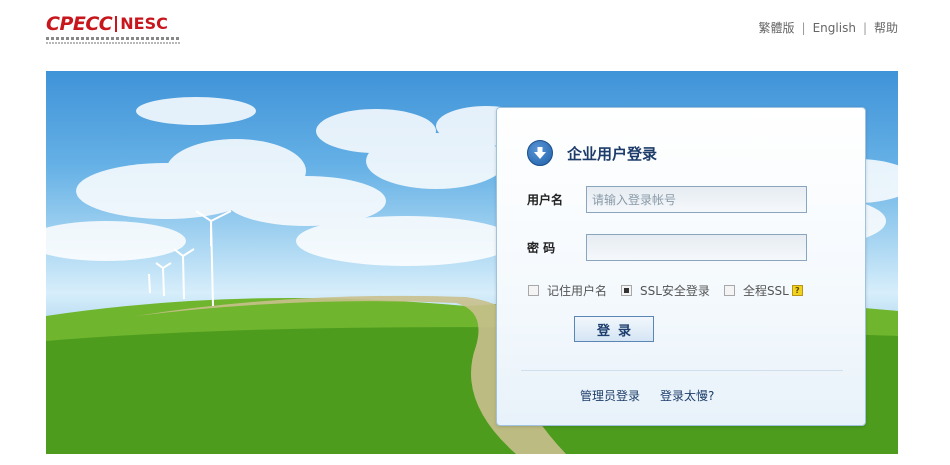  Describe the element at coordinates (886, 27) in the screenshot. I see `link-help: 帮助` at that location.